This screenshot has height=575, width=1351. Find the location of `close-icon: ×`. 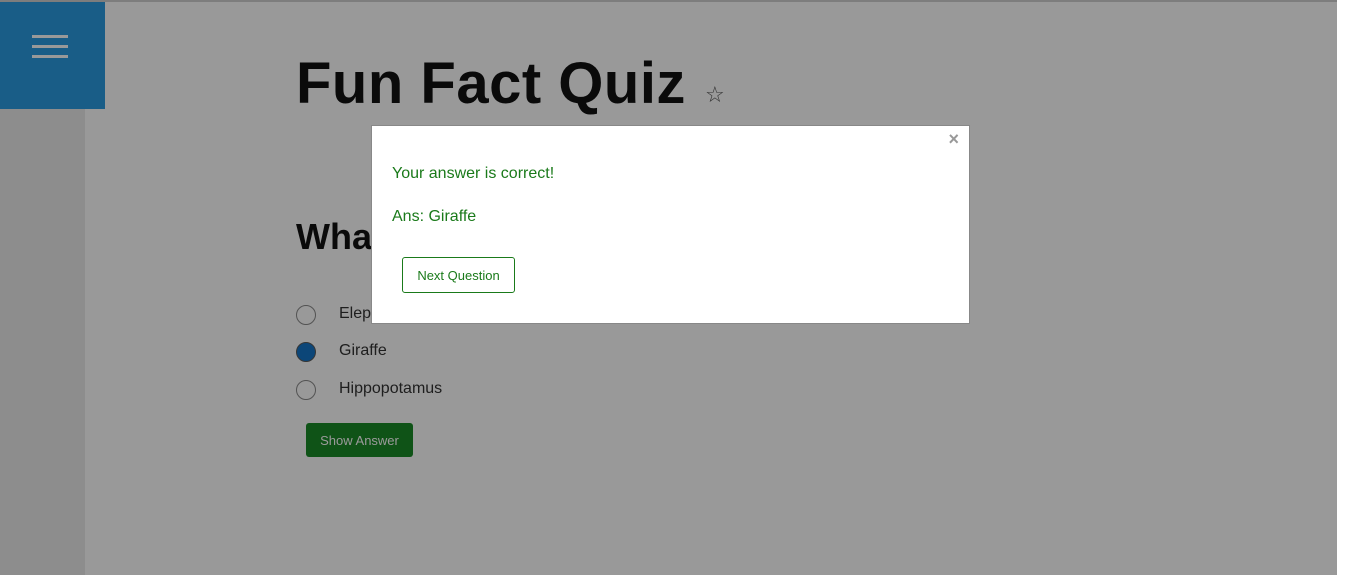

close-icon: × is located at coordinates (953, 139).